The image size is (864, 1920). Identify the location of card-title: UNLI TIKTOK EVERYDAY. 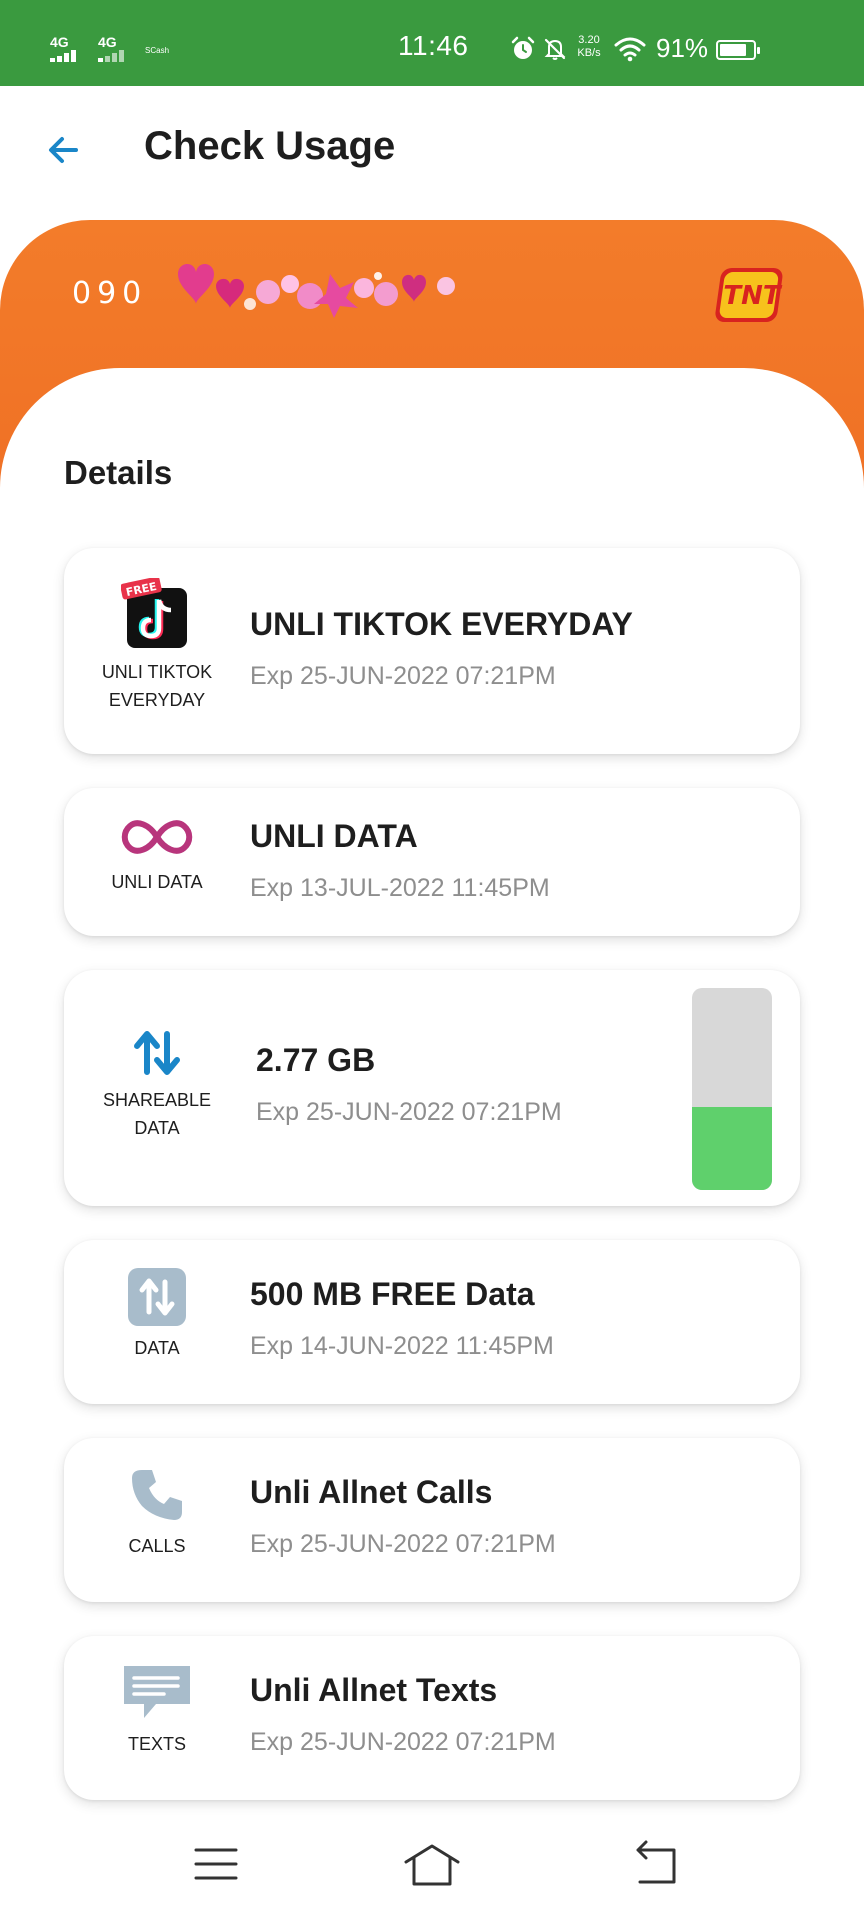
(441, 624).